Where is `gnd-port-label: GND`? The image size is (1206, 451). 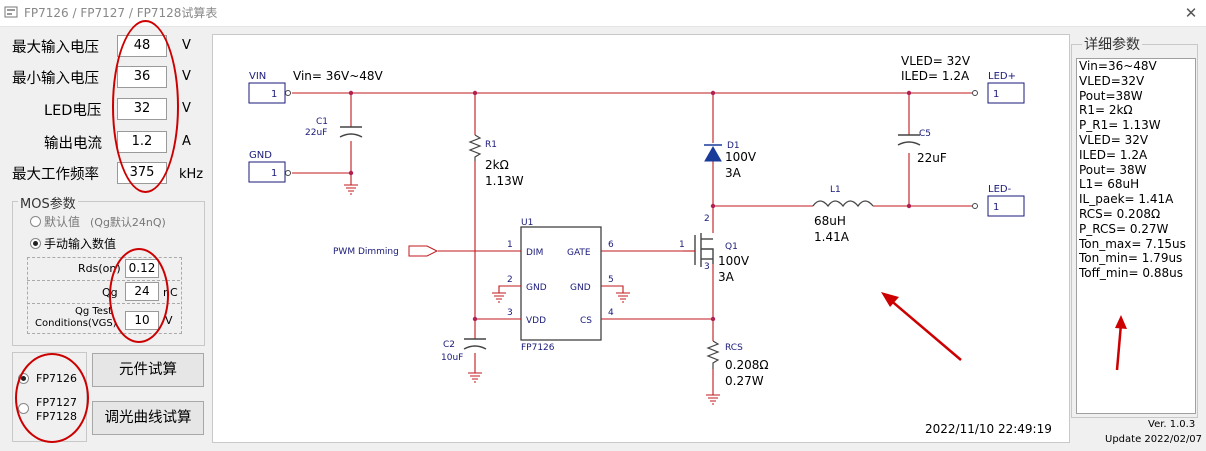 gnd-port-label: GND is located at coordinates (260, 155).